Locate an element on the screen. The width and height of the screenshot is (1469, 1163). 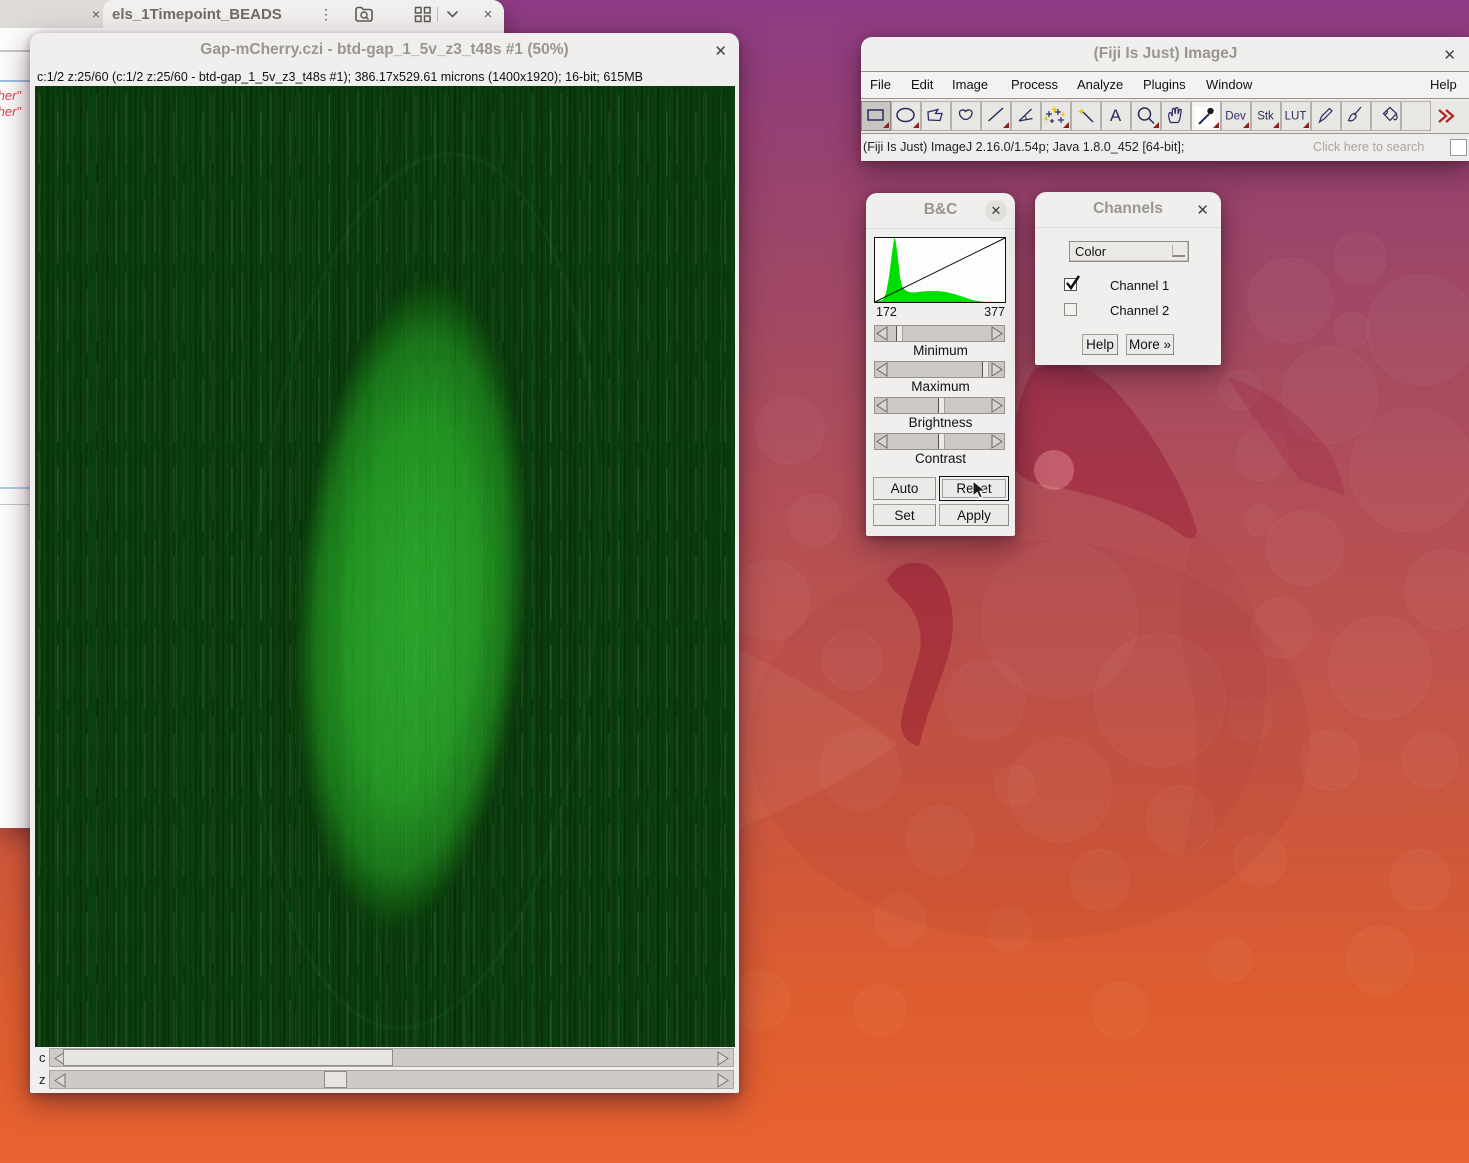
svg-text: Stk is located at coordinates (1265, 117).